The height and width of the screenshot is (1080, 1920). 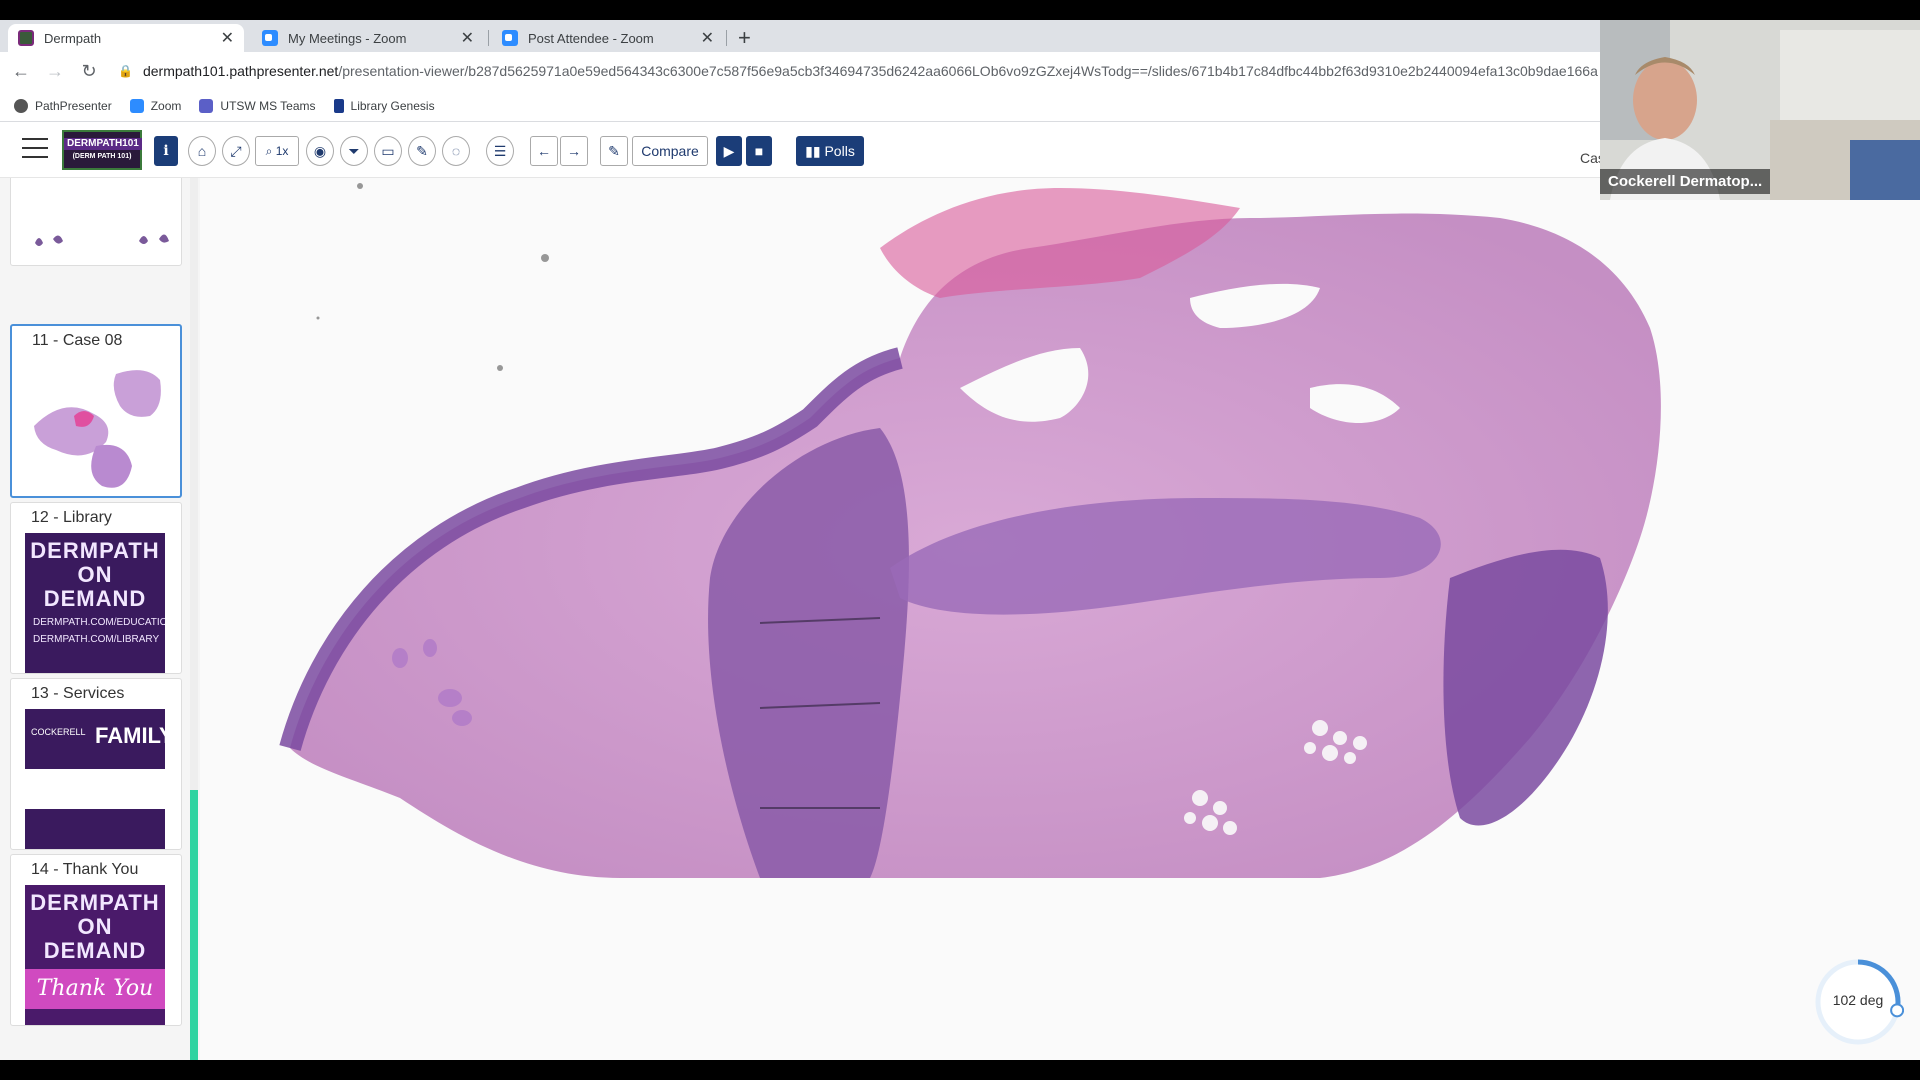 I want to click on tab-title: Dermpath, so click(x=73, y=38).